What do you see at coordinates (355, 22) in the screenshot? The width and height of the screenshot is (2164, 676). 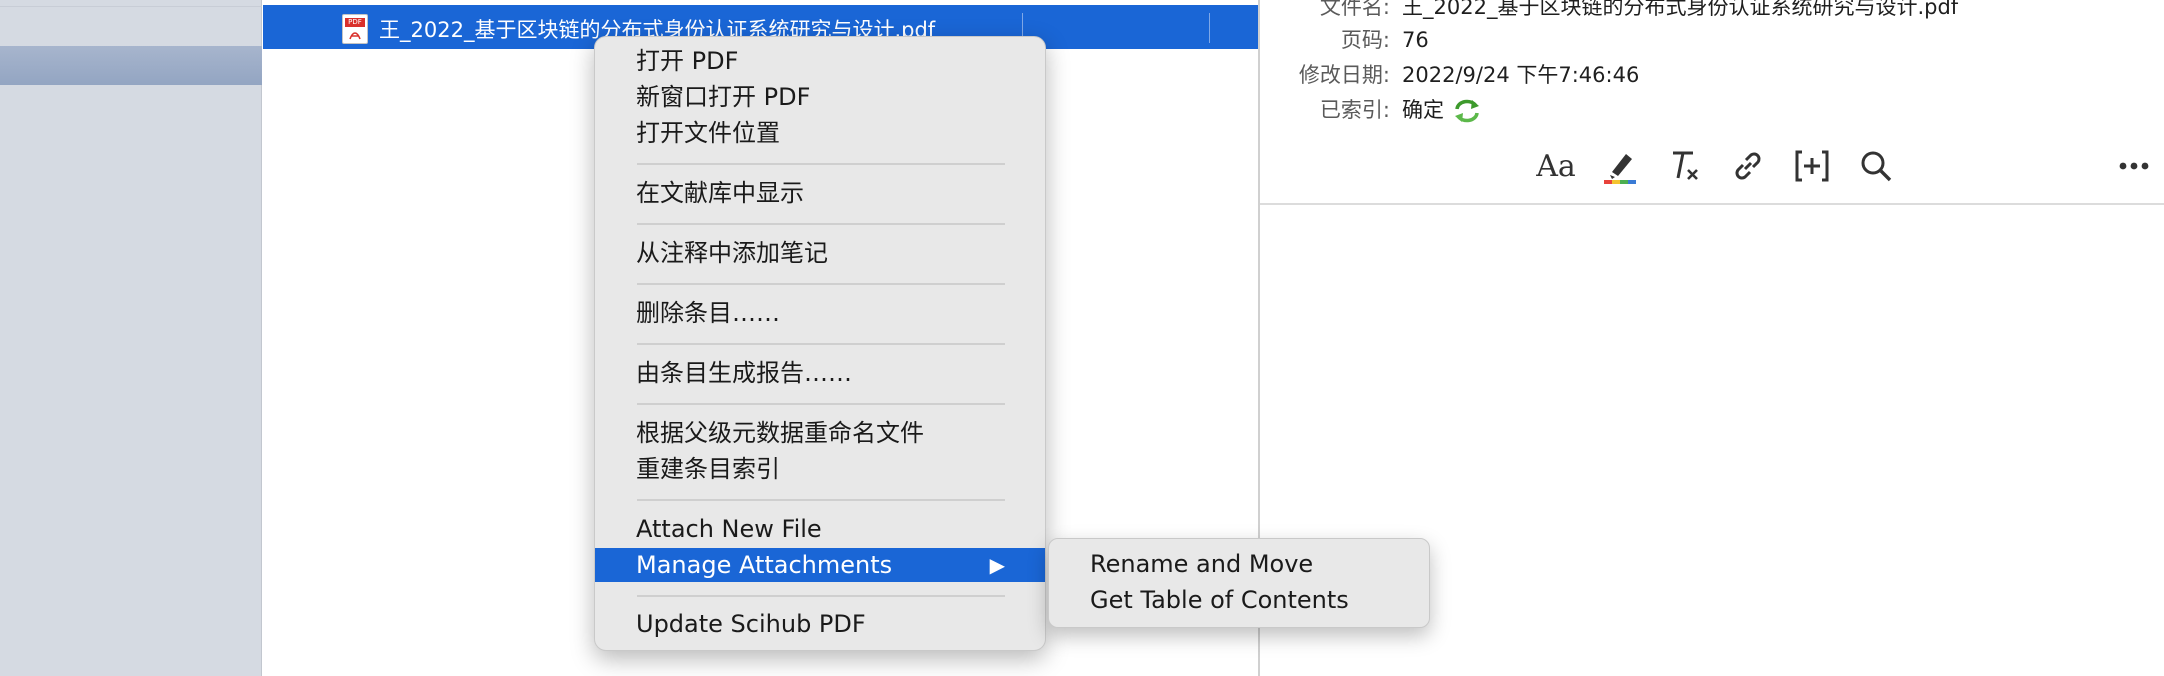 I see `pdf-tag: PDF` at bounding box center [355, 22].